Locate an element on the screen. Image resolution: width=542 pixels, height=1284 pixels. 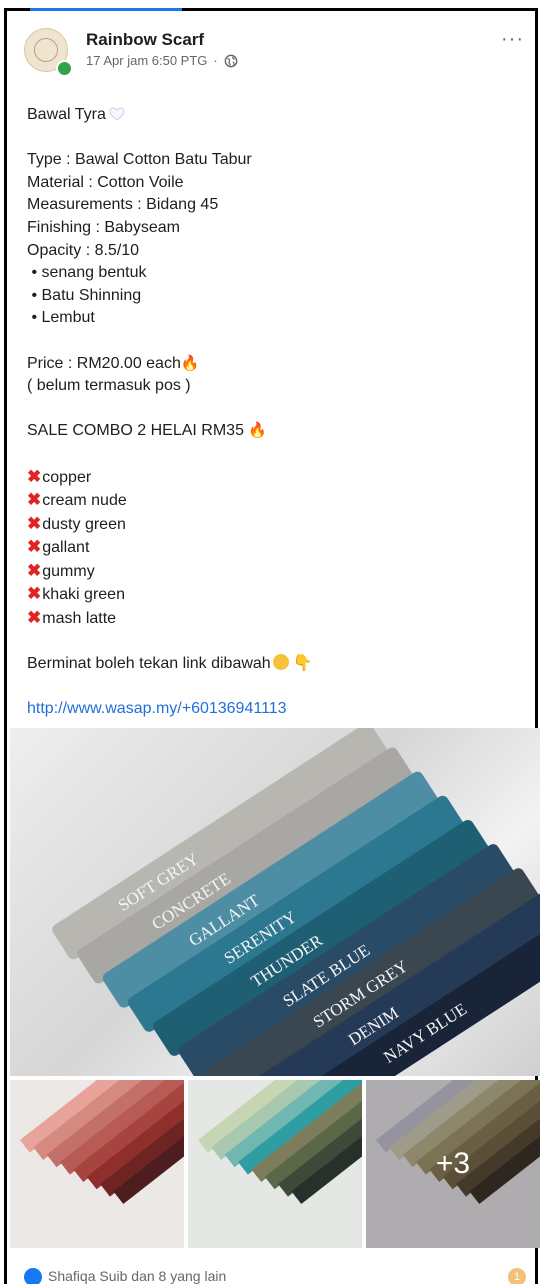
spec-line: Opacity : 8.5/10 is located at coordinates (83, 250).